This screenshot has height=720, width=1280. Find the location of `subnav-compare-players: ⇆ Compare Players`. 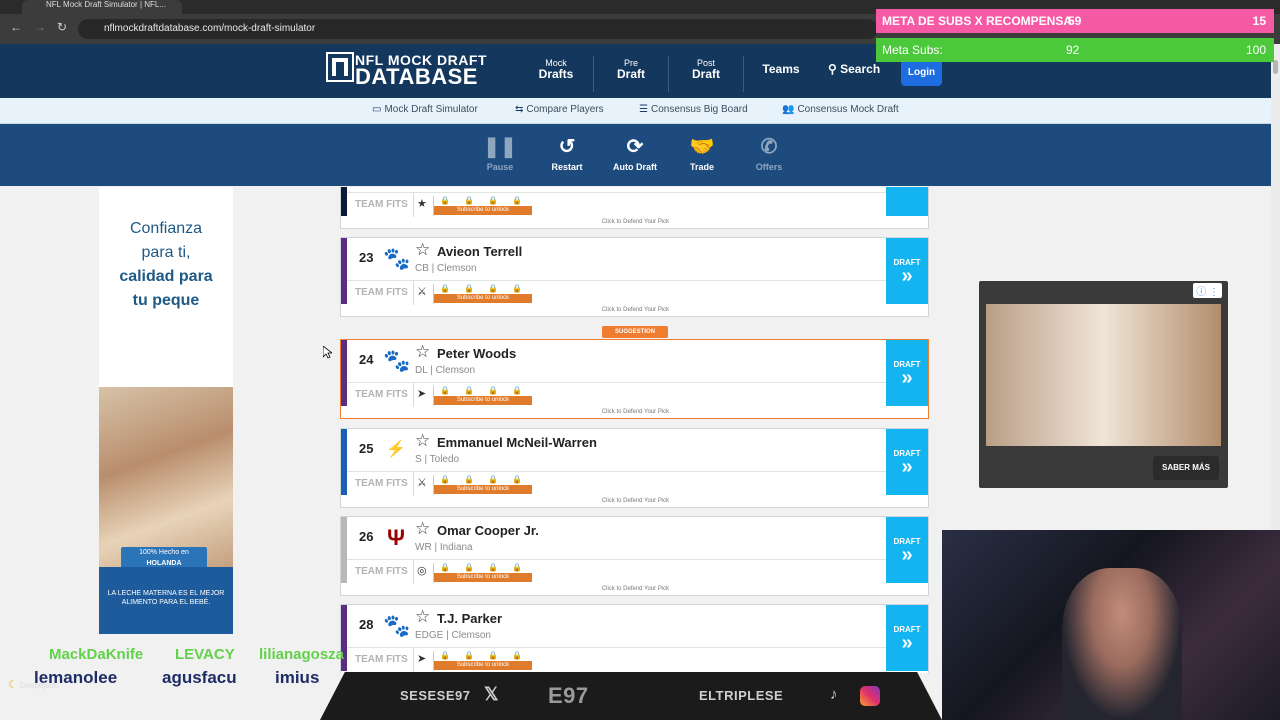

subnav-compare-players: ⇆ Compare Players is located at coordinates (559, 109).